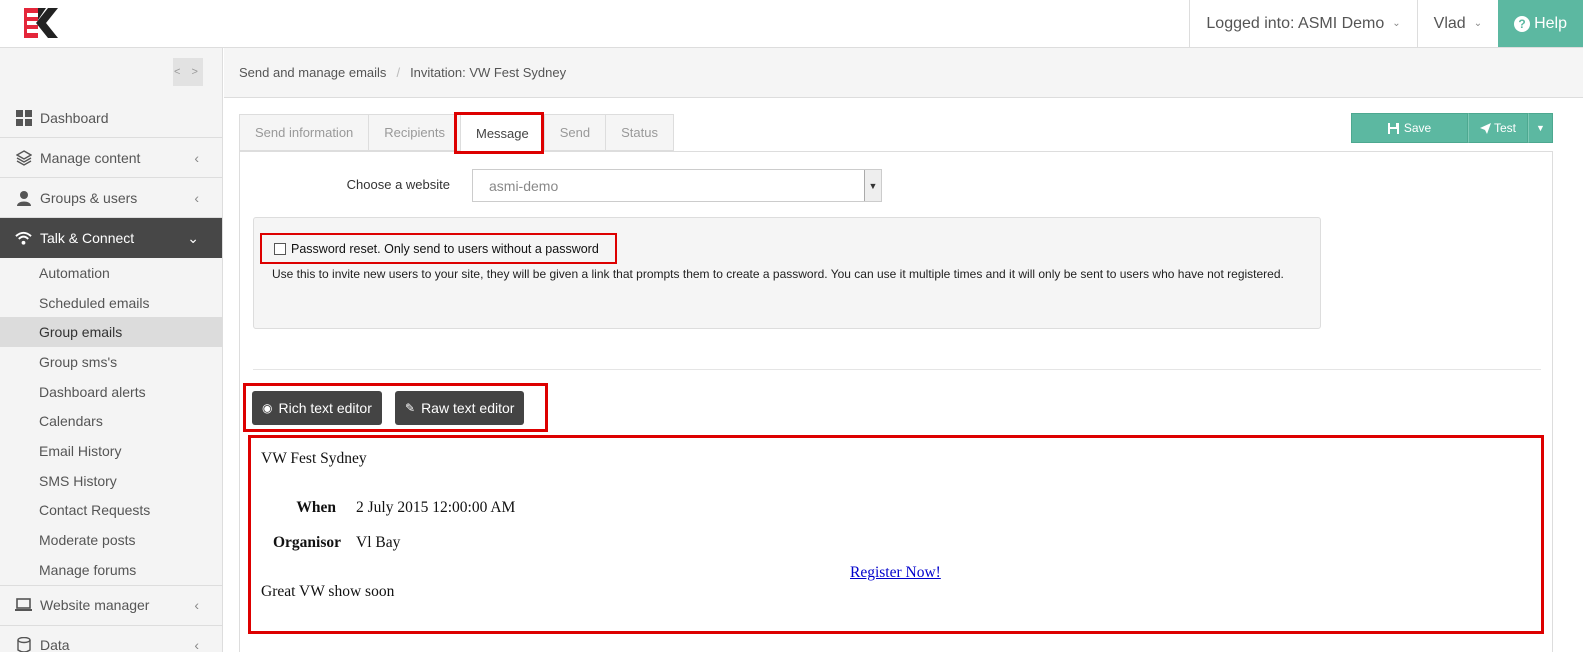  Describe the element at coordinates (1417, 128) in the screenshot. I see `save-label: Save` at that location.